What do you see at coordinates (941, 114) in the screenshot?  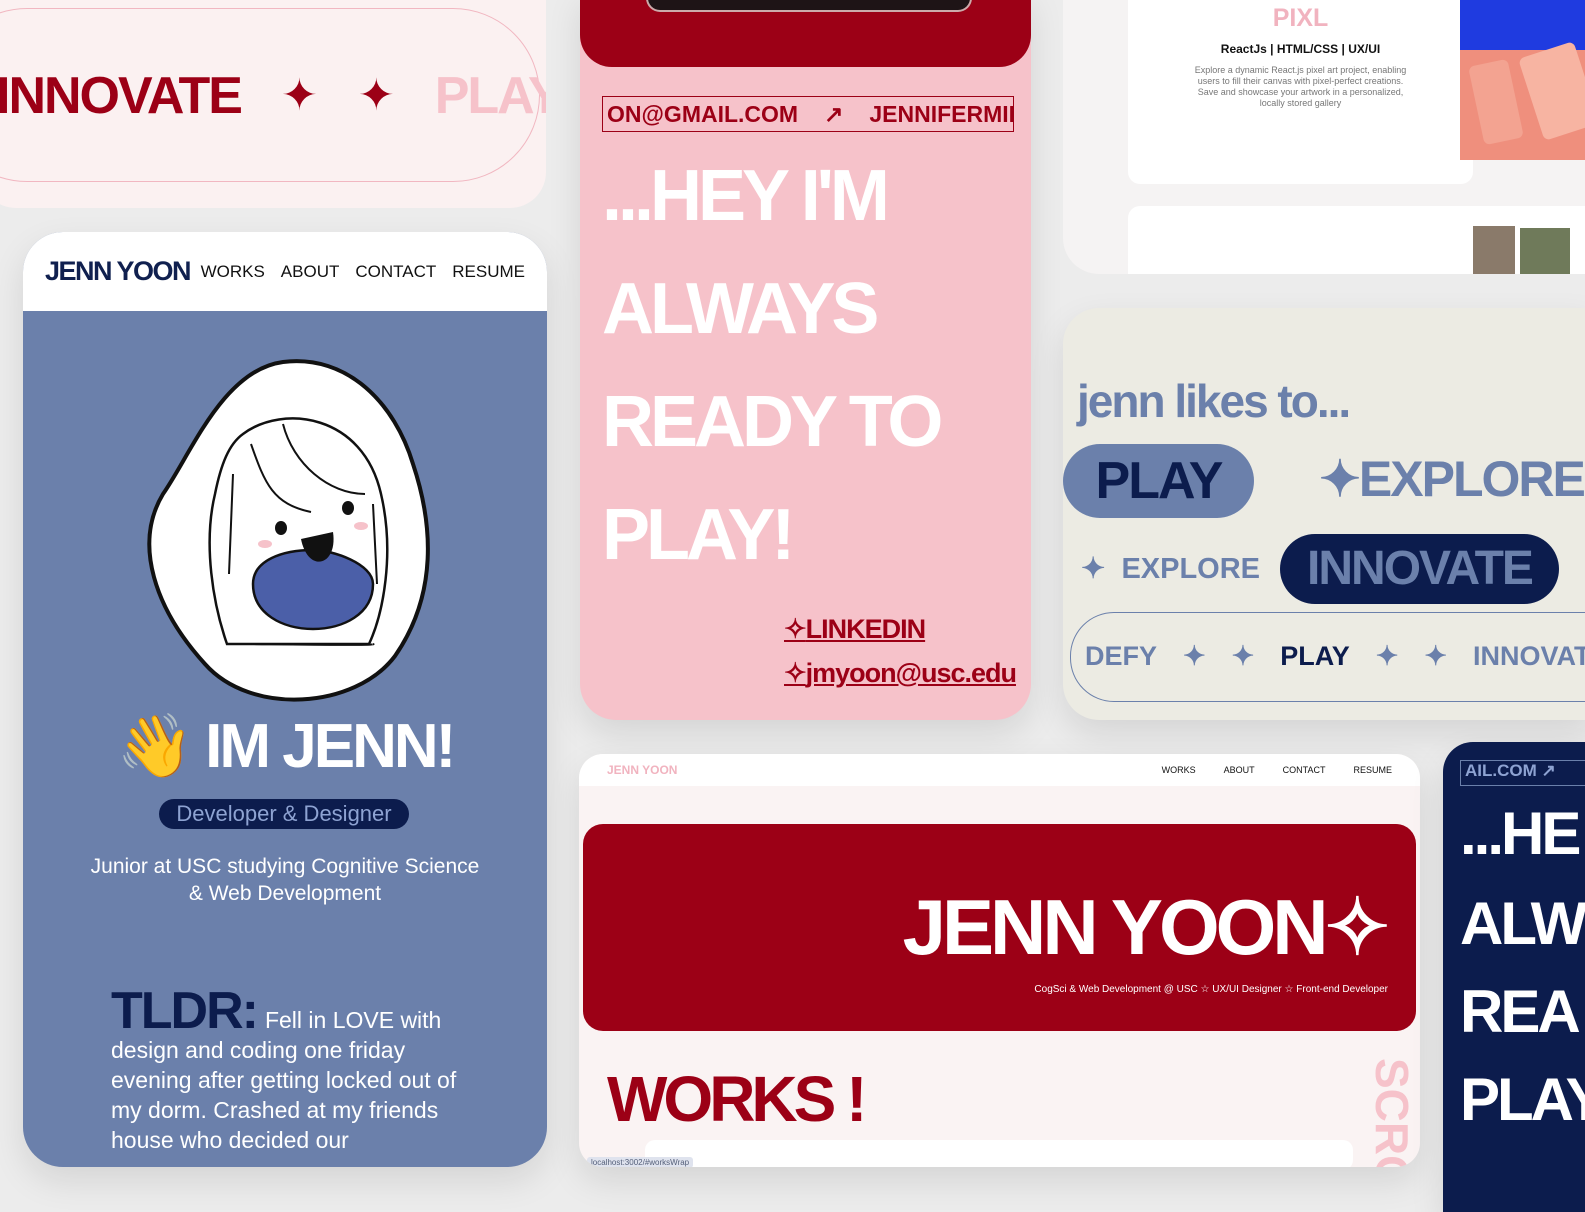 I see `marquee-handle: JENNIFERMINAHYO` at bounding box center [941, 114].